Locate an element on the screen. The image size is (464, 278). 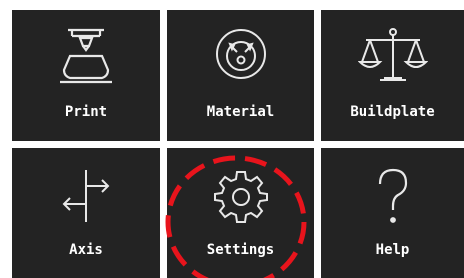
settings-tile: Settings is located at coordinates (240, 213).